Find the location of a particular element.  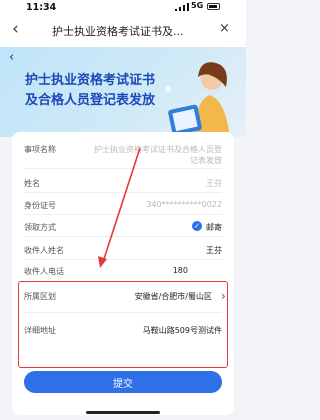

recipient-phone-input: 180 is located at coordinates (180, 270).